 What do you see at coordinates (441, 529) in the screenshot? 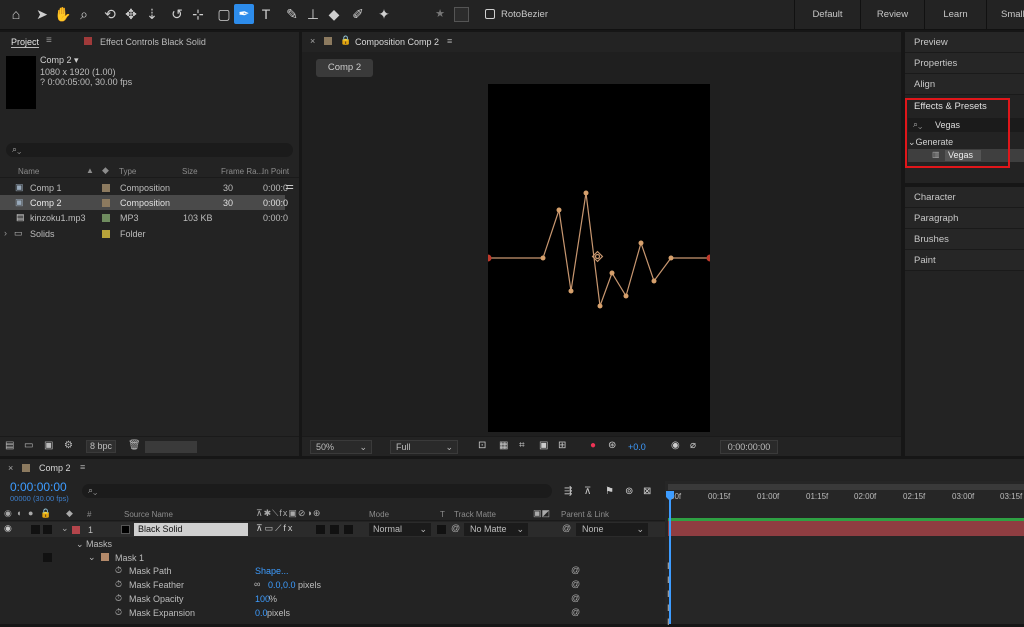
I see `preserve-transparency-box` at bounding box center [441, 529].